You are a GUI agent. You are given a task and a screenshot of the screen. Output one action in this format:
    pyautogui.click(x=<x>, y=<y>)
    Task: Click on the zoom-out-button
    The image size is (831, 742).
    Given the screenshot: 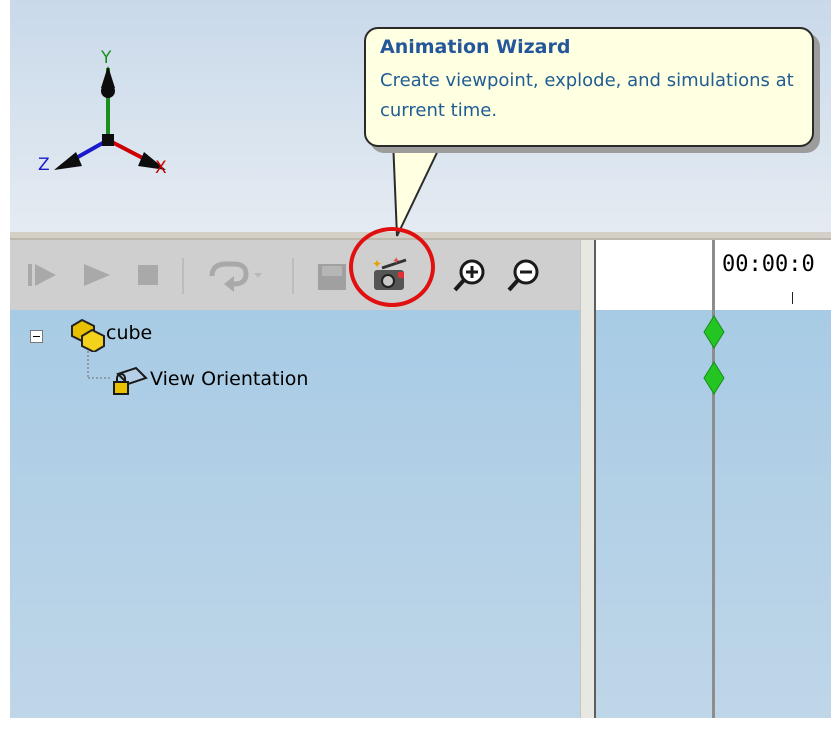 What is the action you would take?
    pyautogui.click(x=524, y=275)
    